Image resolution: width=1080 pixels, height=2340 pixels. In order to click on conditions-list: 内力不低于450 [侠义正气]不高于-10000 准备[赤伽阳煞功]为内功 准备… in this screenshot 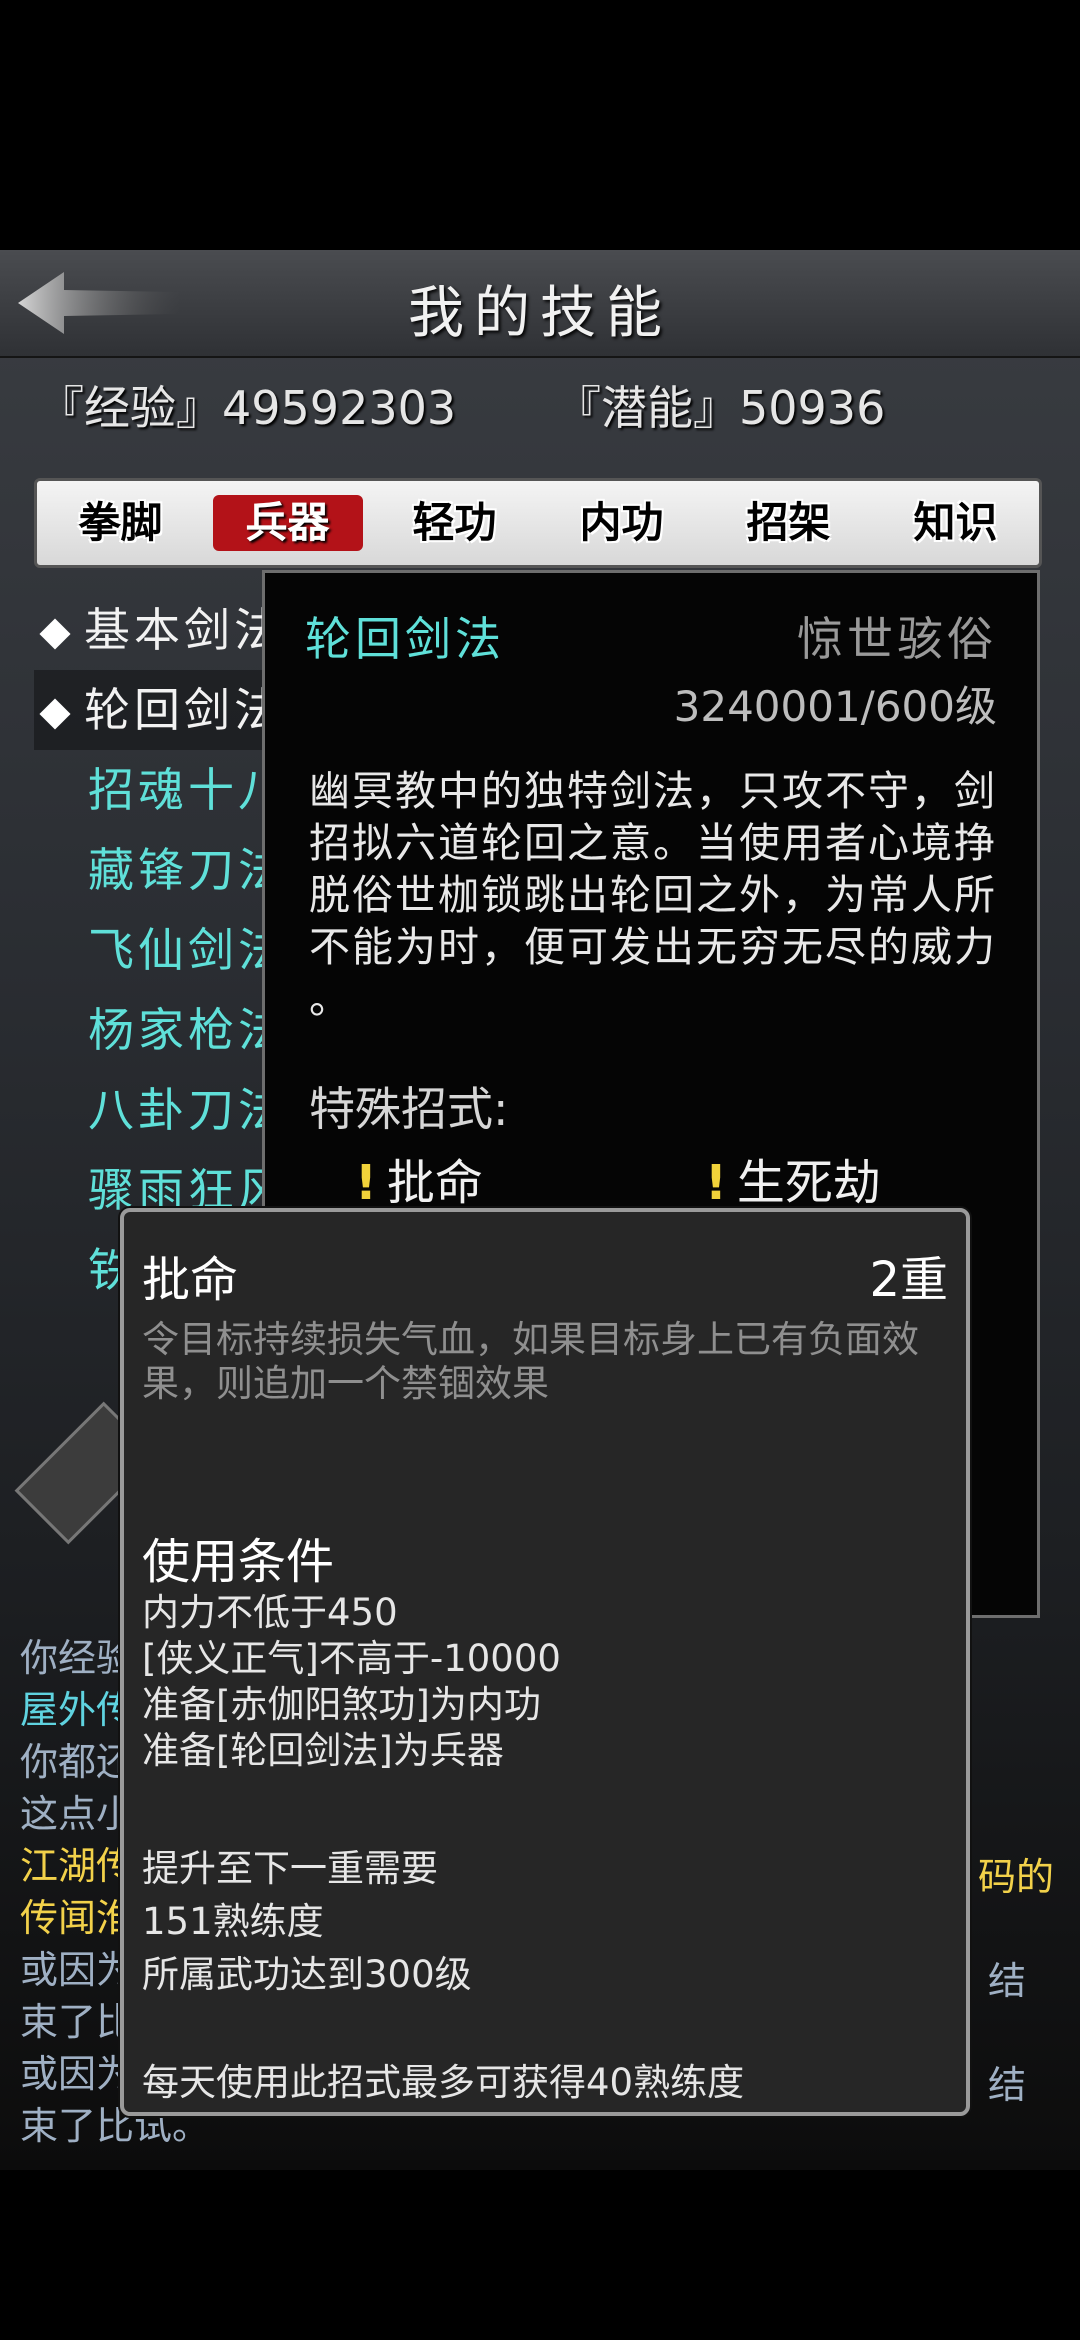, I will do `click(351, 1682)`.